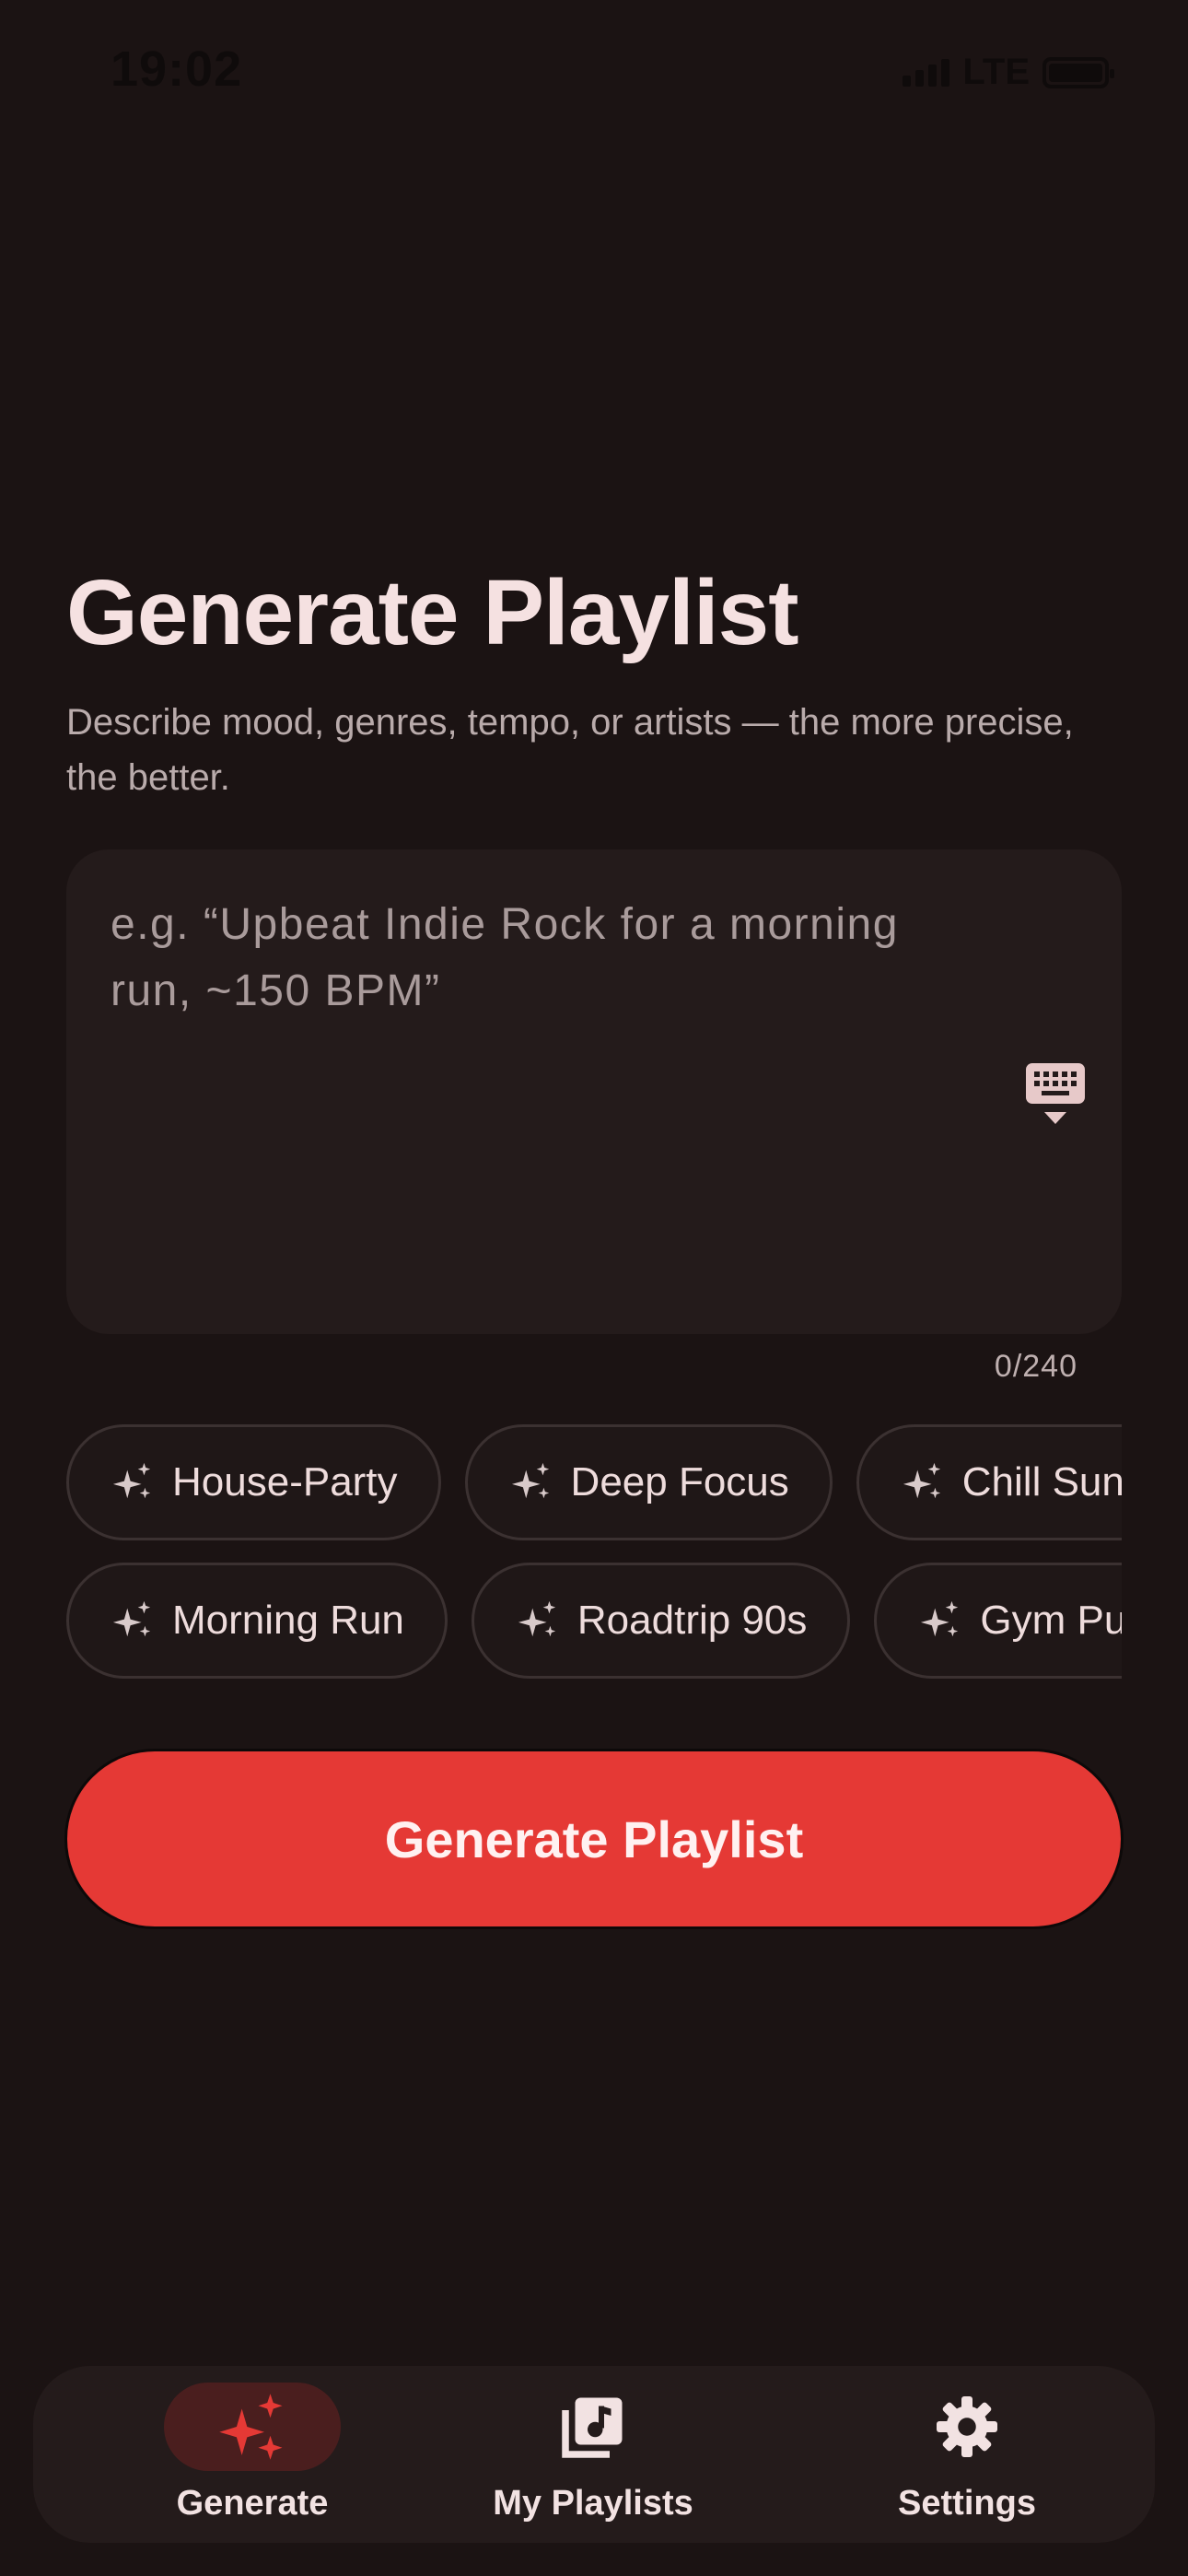 This screenshot has width=1188, height=2576. I want to click on chip-house-party: House-Party, so click(253, 1482).